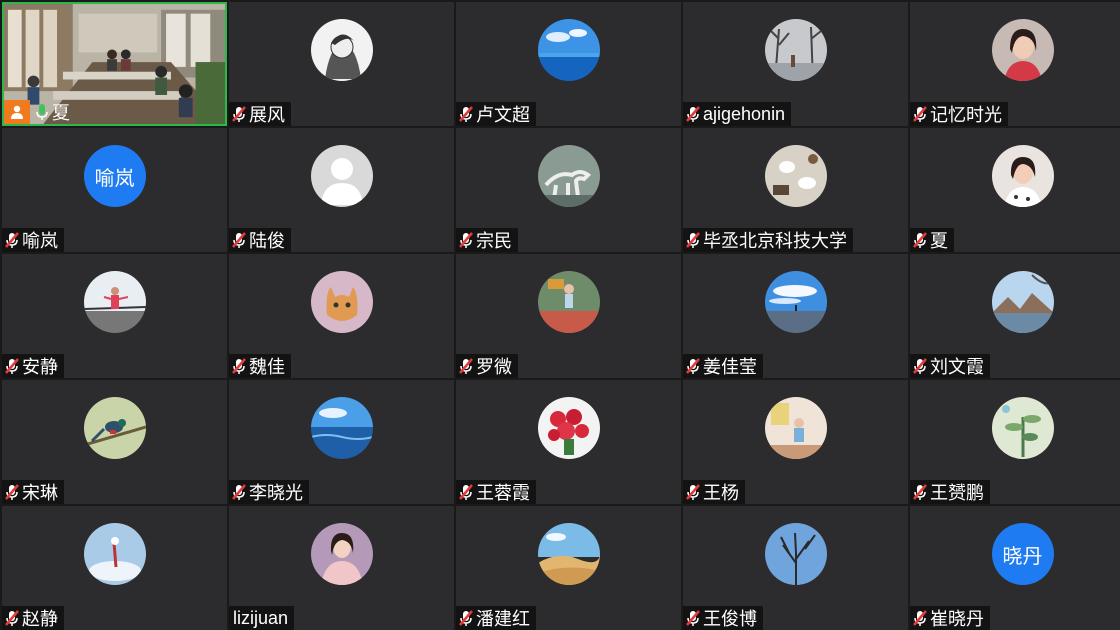 The image size is (1120, 630). I want to click on participant-name: 宋琳, so click(40, 493).